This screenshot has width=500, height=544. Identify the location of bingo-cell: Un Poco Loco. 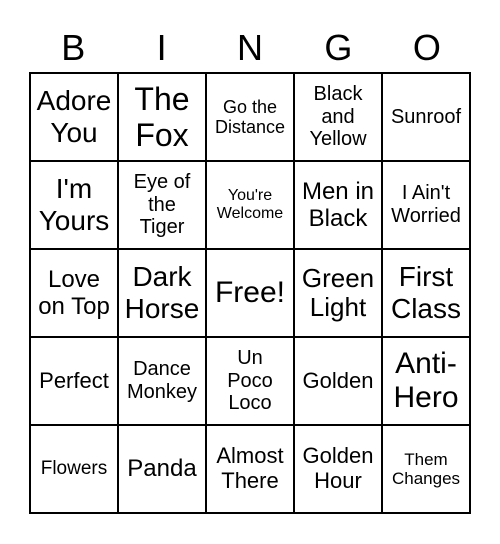
(250, 381).